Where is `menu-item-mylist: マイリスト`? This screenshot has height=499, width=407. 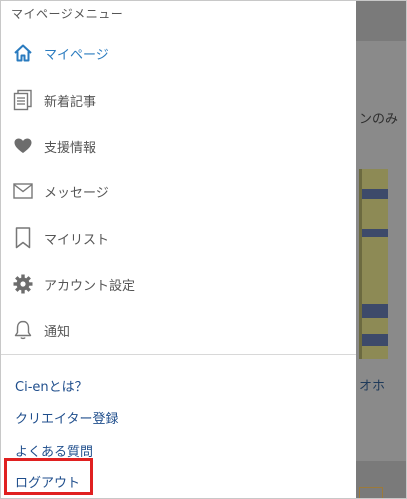
menu-item-mylist: マイリスト is located at coordinates (178, 238).